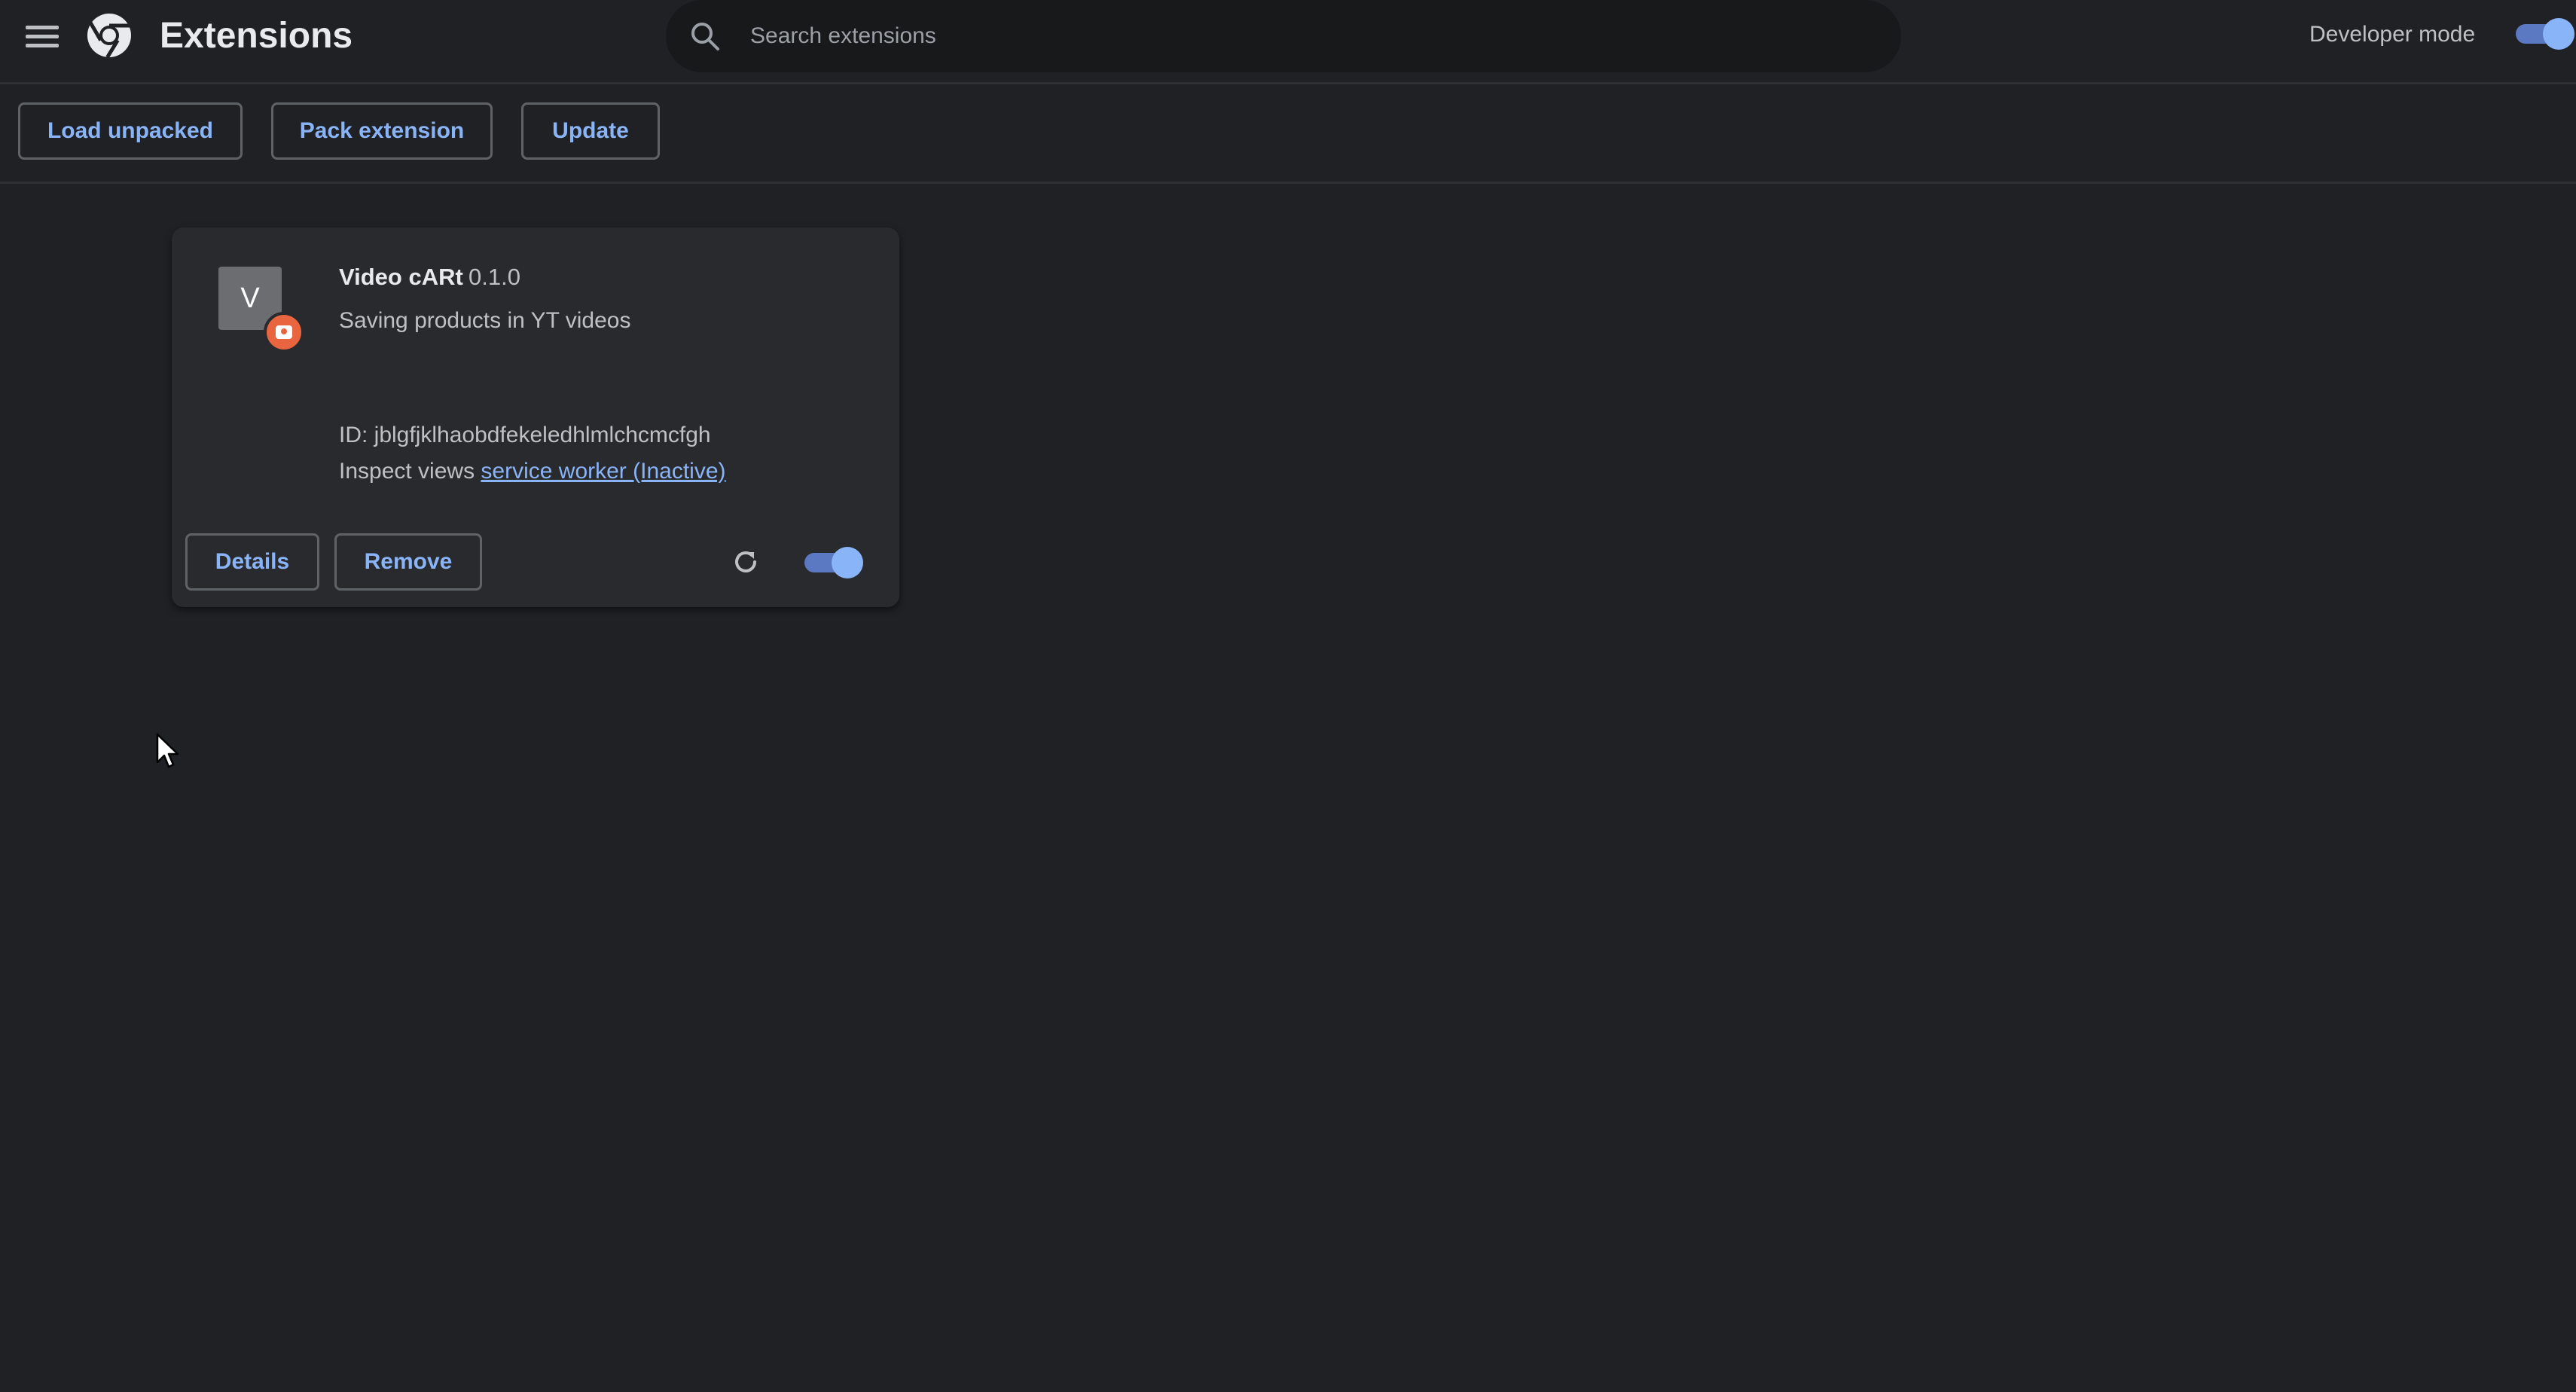  What do you see at coordinates (109, 37) in the screenshot?
I see `chrome-logo-icon` at bounding box center [109, 37].